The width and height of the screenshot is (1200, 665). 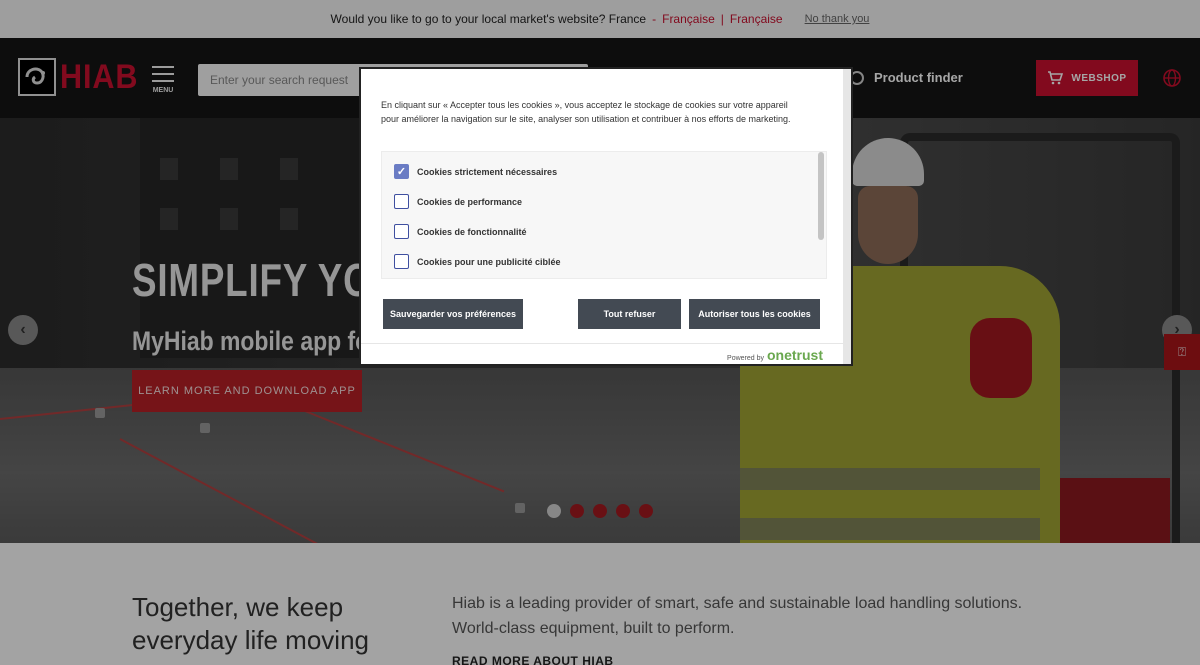 What do you see at coordinates (847, 216) in the screenshot?
I see `dialog-scrollbar` at bounding box center [847, 216].